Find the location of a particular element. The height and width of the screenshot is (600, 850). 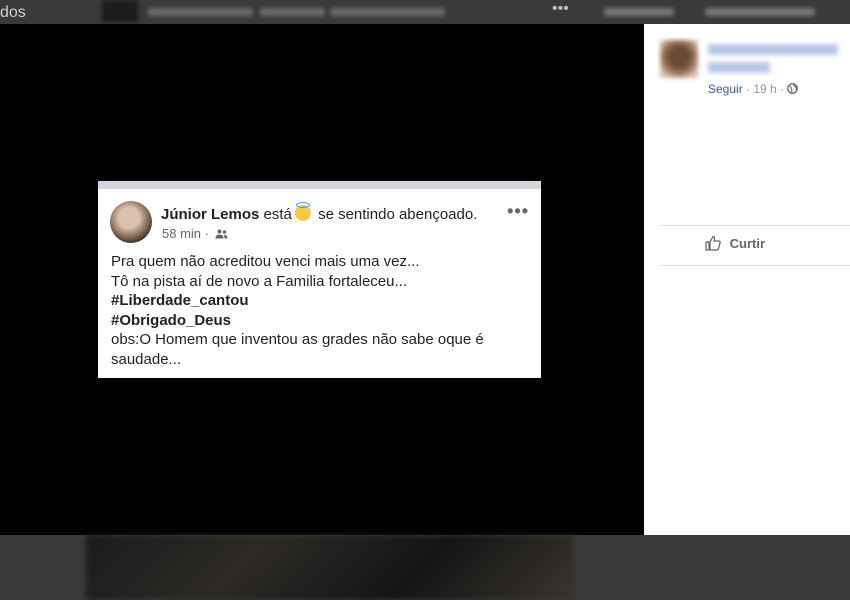

post-time: 19 h is located at coordinates (764, 89).